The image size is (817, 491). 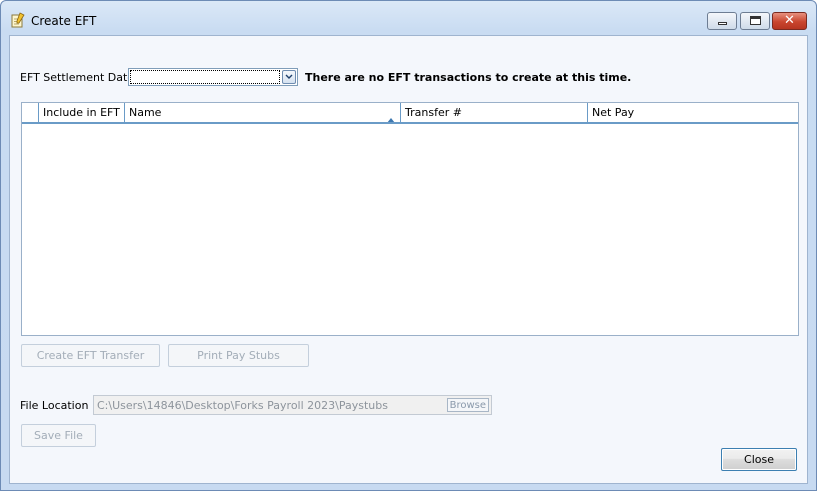 I want to click on window-title: Create EFT, so click(x=64, y=21).